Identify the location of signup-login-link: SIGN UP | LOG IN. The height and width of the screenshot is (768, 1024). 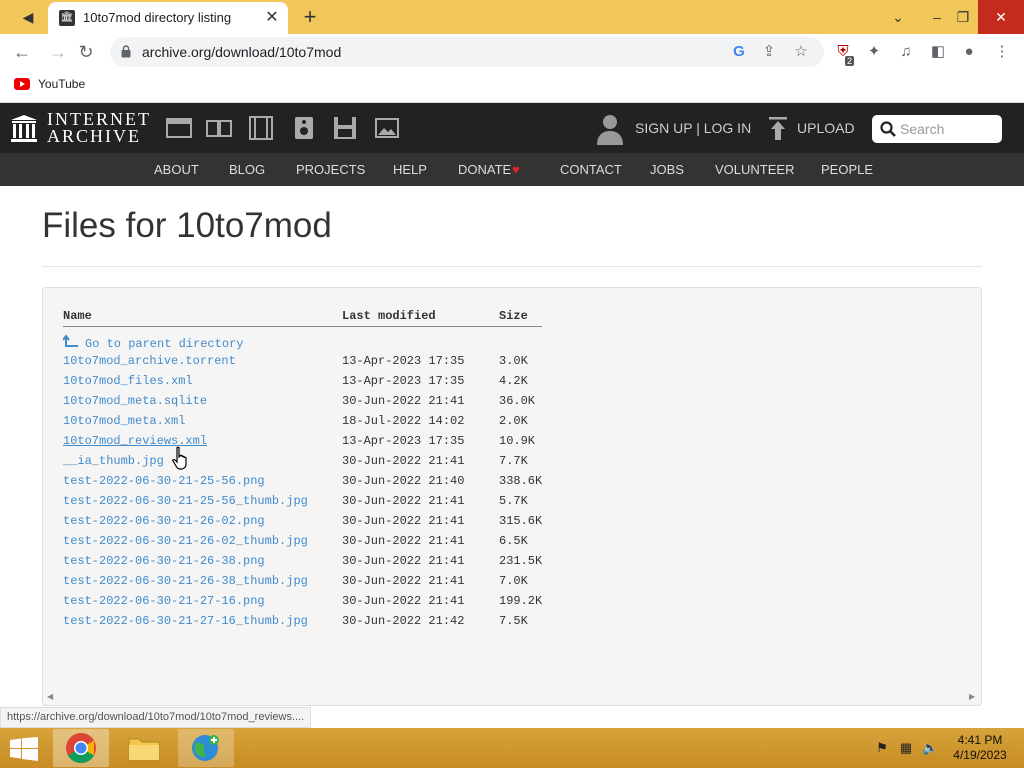
(693, 128).